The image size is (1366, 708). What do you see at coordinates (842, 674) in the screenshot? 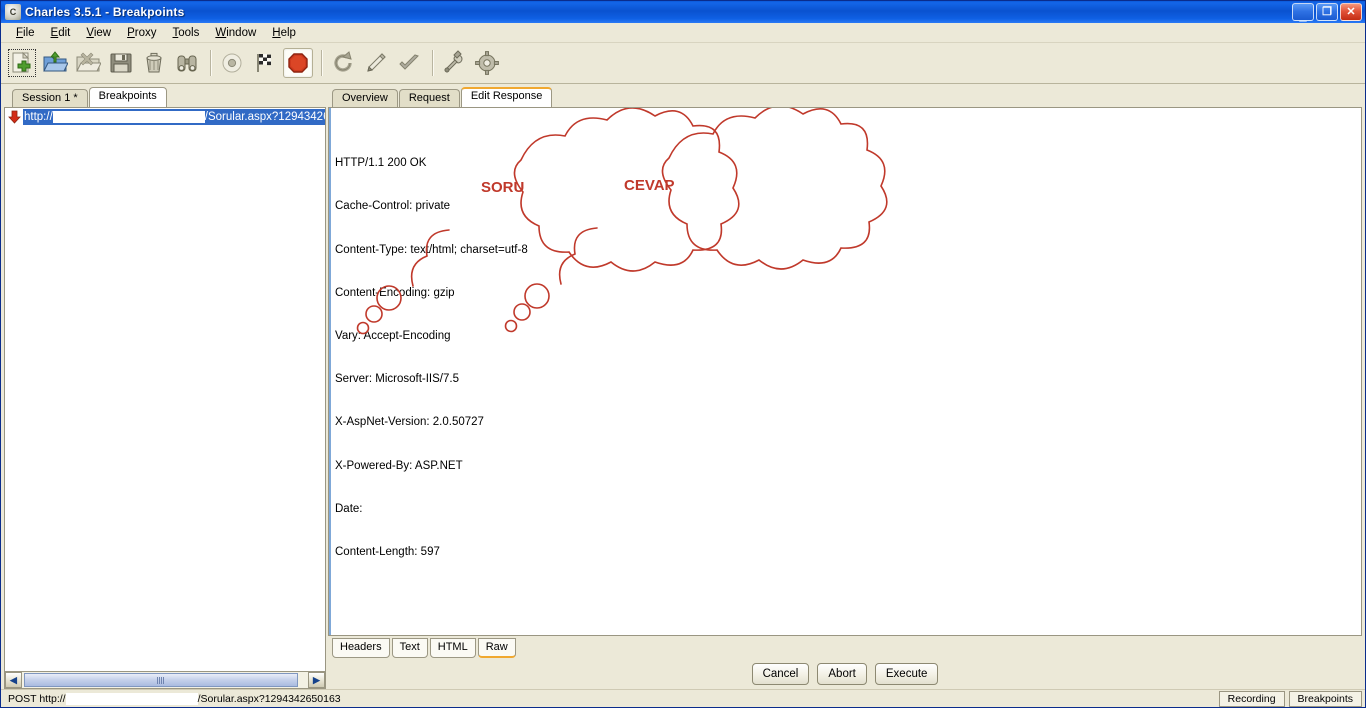
I see `abort-button: Abort` at bounding box center [842, 674].